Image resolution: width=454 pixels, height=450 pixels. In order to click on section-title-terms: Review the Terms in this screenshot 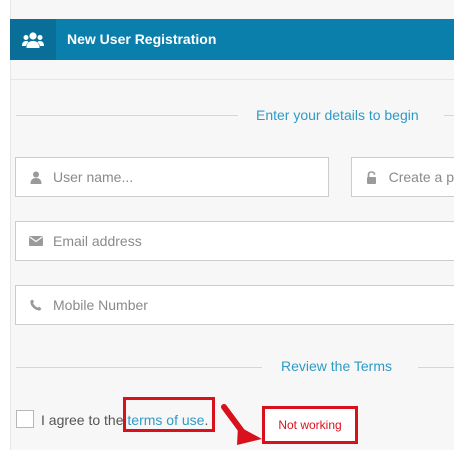, I will do `click(337, 366)`.